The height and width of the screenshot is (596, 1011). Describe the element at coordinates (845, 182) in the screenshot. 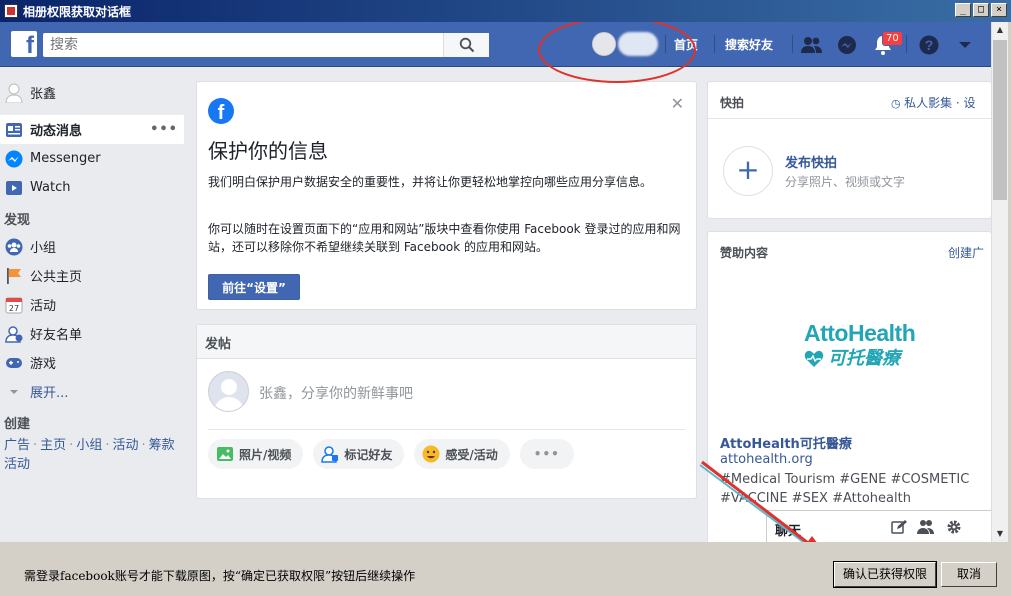

I see `create-story-subtitle: 分享照片、视频或文字` at that location.